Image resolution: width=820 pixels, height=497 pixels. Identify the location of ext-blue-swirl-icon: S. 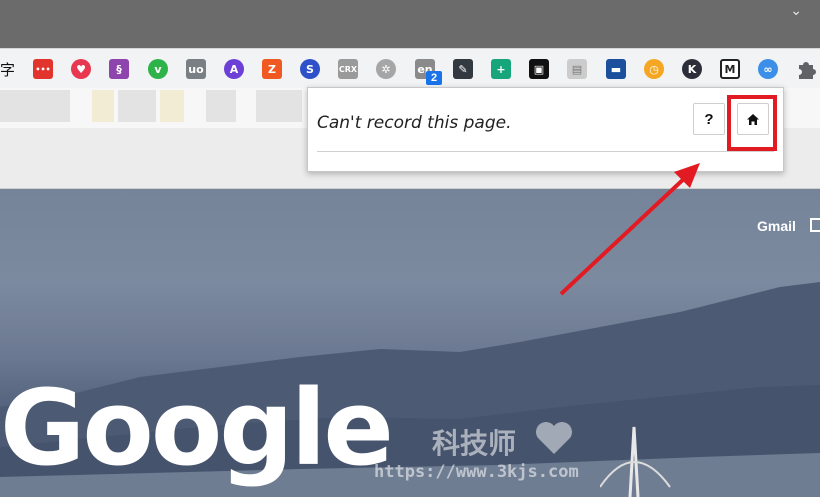
(310, 69).